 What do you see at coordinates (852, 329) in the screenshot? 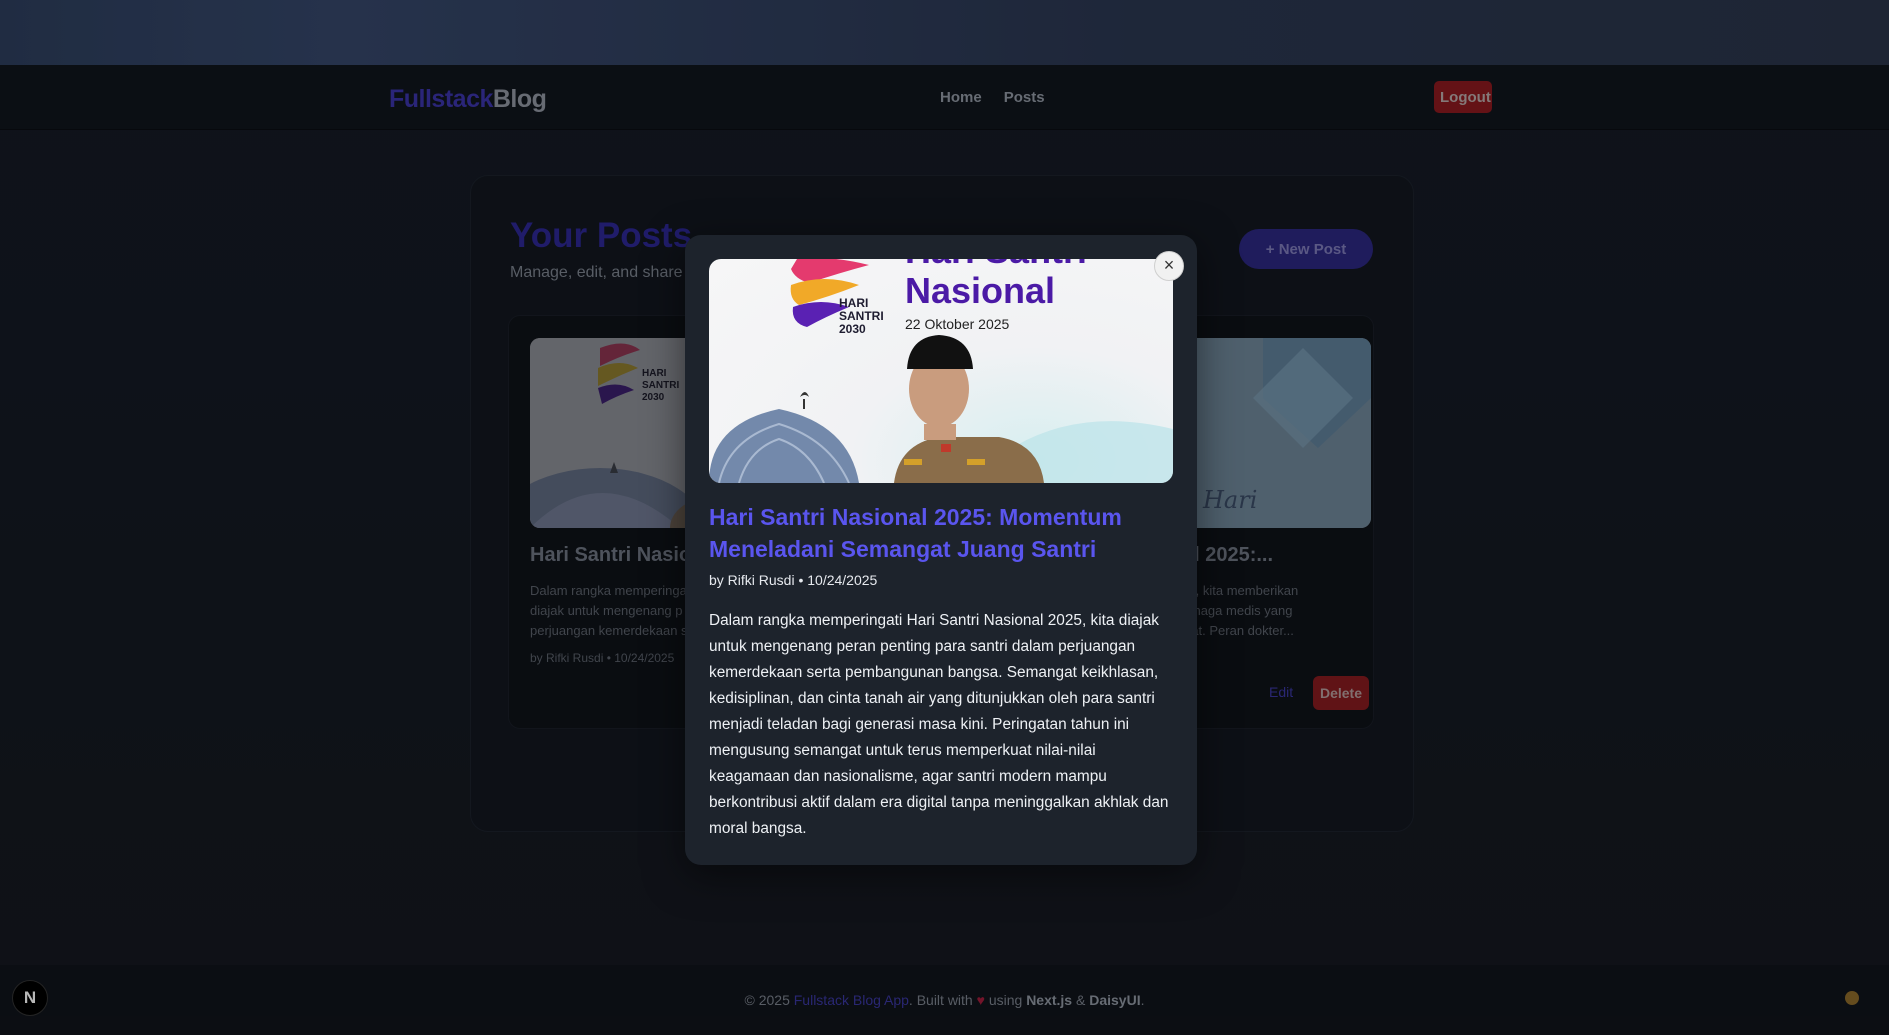
I see `modal-logo-text-3: 2030` at bounding box center [852, 329].